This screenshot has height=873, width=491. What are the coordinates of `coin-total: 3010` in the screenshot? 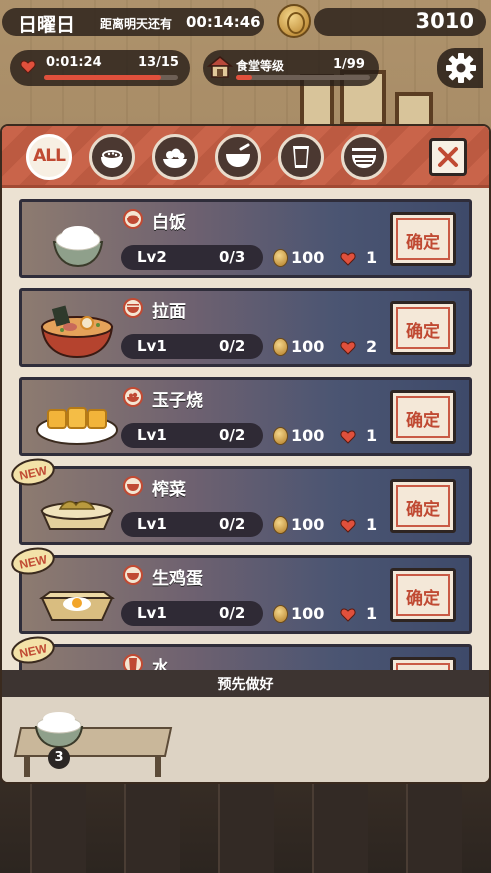 It's located at (444, 21).